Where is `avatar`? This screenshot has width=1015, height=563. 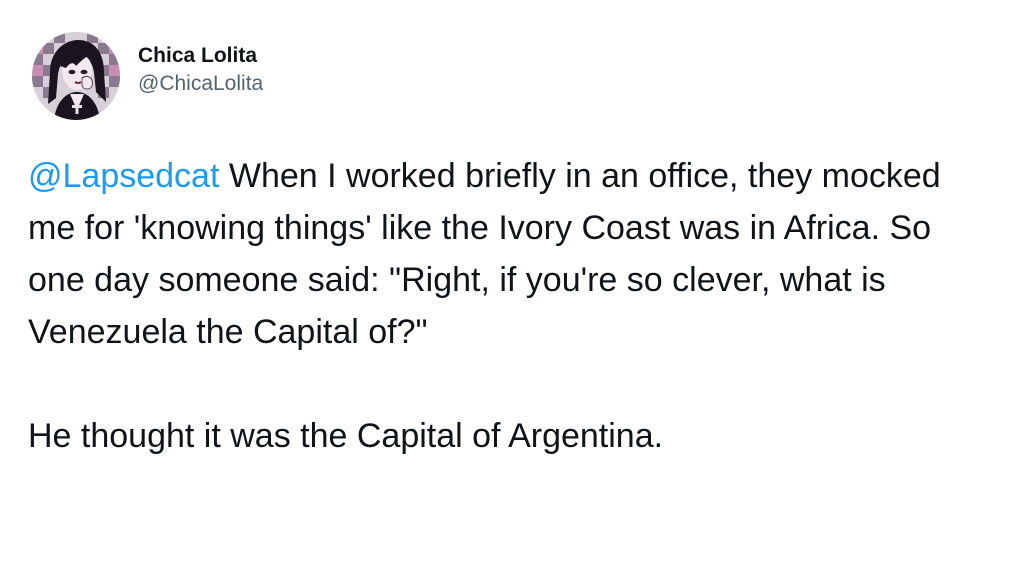
avatar is located at coordinates (76, 76).